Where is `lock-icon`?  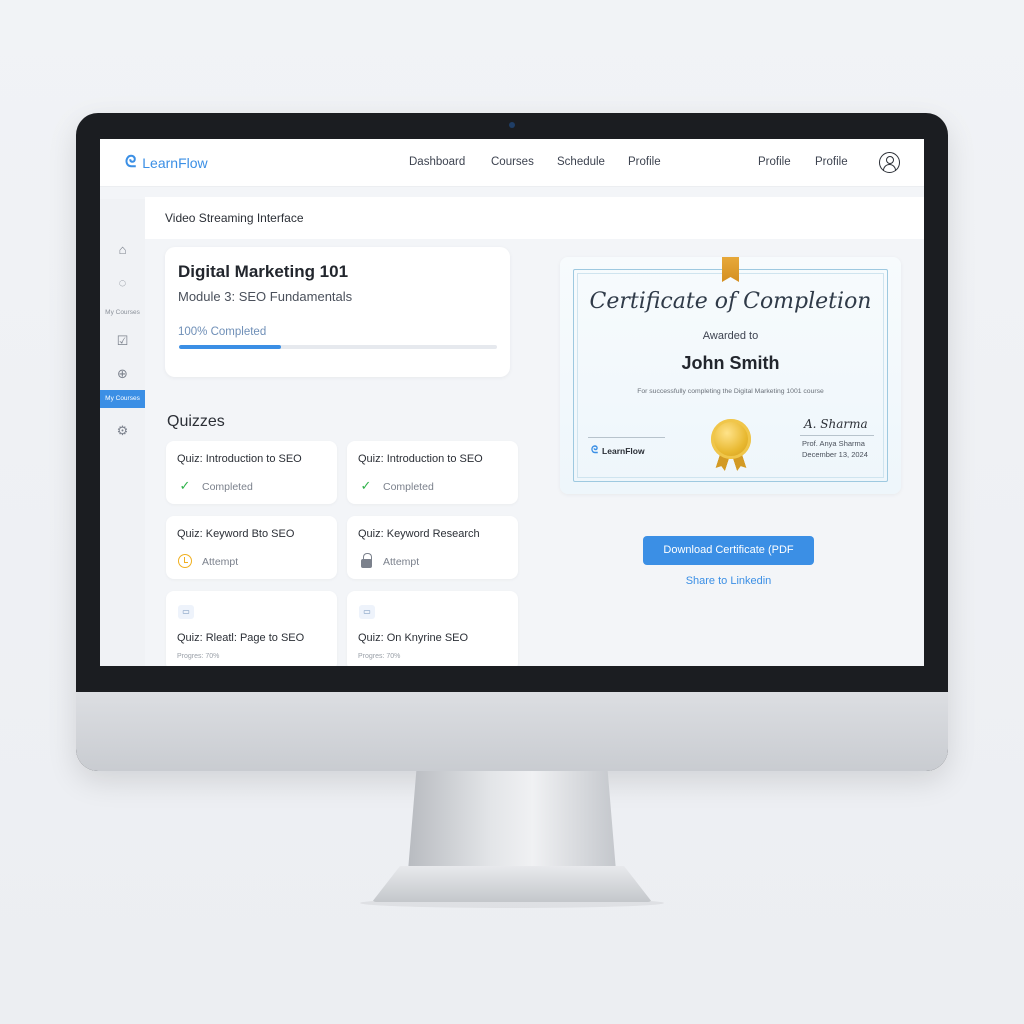
lock-icon is located at coordinates (366, 560).